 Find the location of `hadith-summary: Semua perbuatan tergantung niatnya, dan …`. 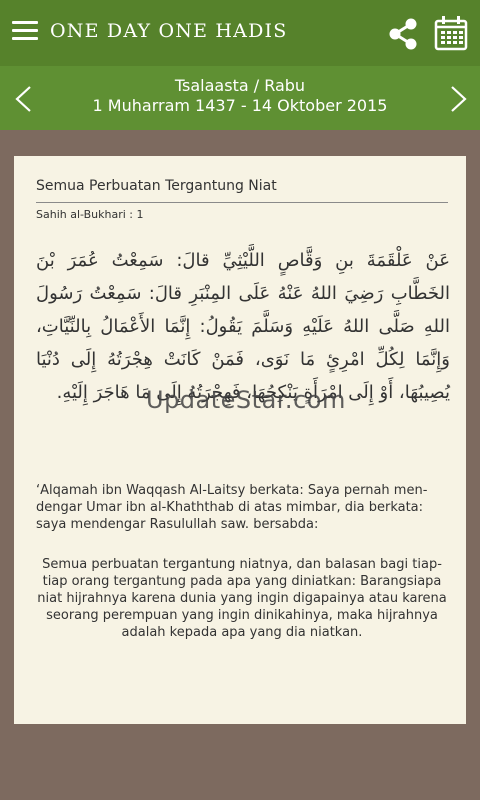

hadith-summary: Semua perbuatan tergantung niatnya, dan … is located at coordinates (242, 598).